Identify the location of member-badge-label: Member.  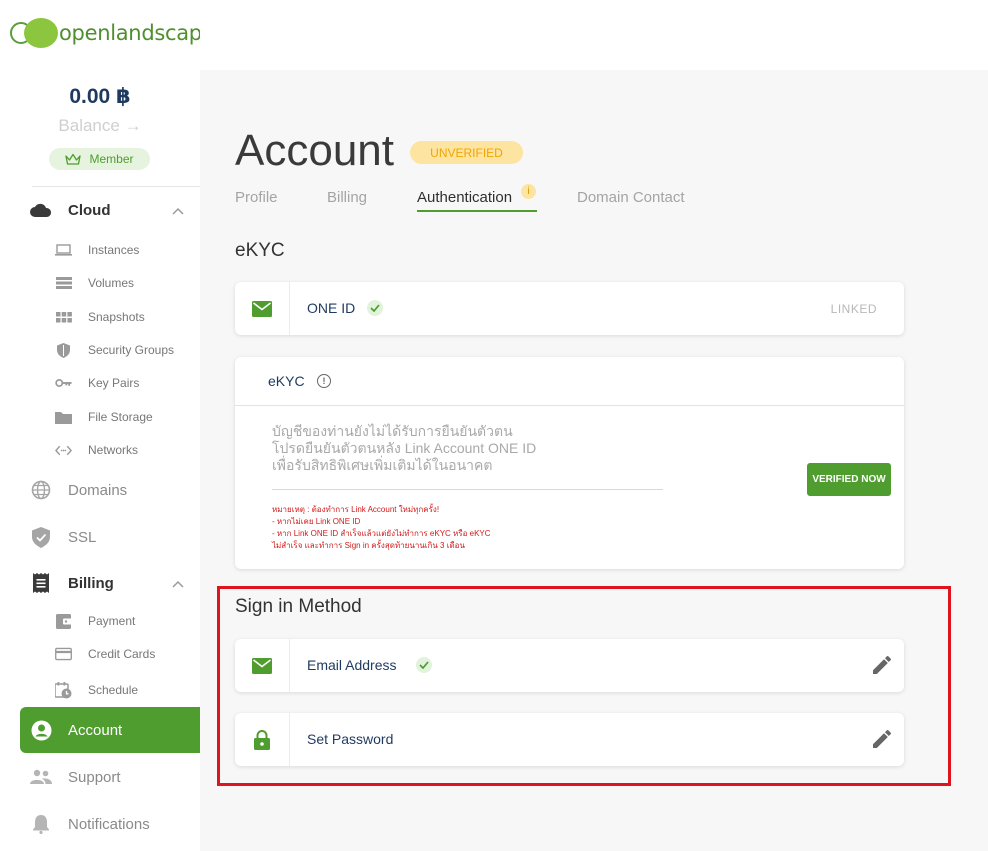
(111, 159).